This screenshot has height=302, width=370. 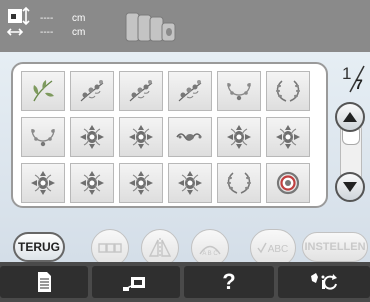 I want to click on pattern-size-icon, so click(x=18, y=21).